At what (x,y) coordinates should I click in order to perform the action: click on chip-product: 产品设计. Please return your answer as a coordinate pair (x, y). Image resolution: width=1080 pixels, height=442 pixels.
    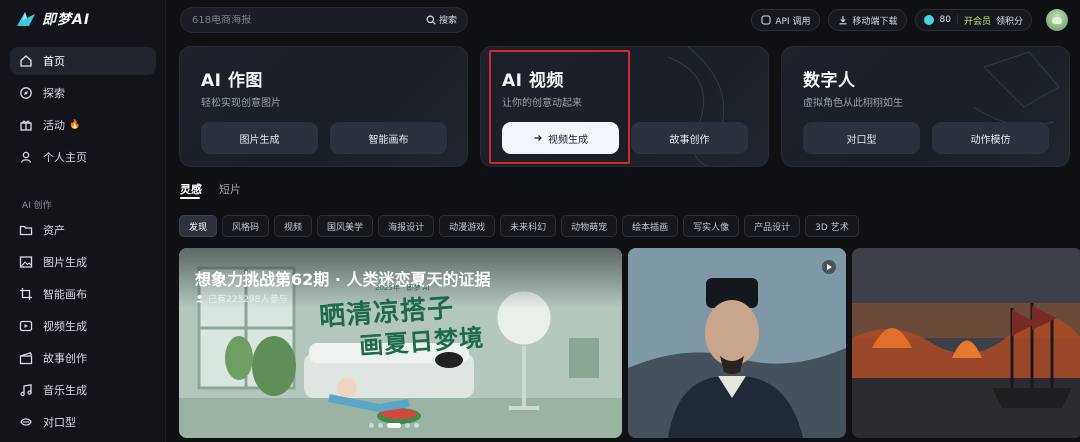
    Looking at the image, I should click on (772, 226).